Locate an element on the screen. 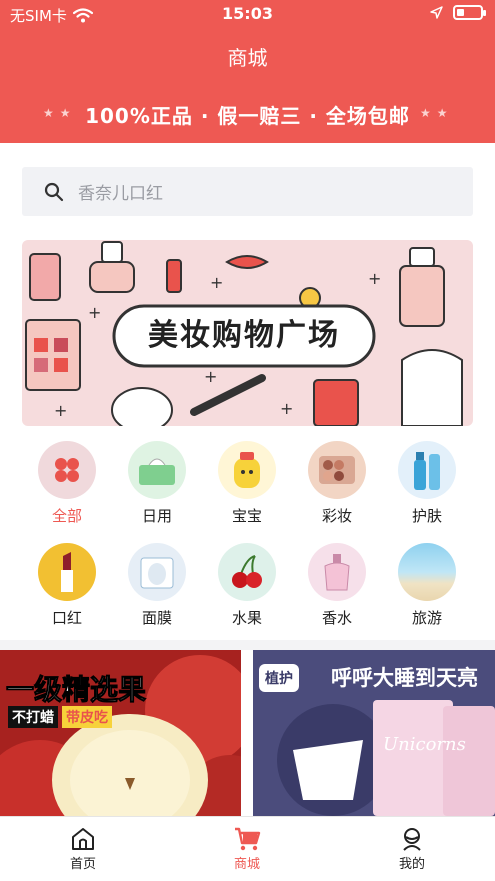 Image resolution: width=495 pixels, height=881 pixels. category-makeup: 彩妆 is located at coordinates (337, 483).